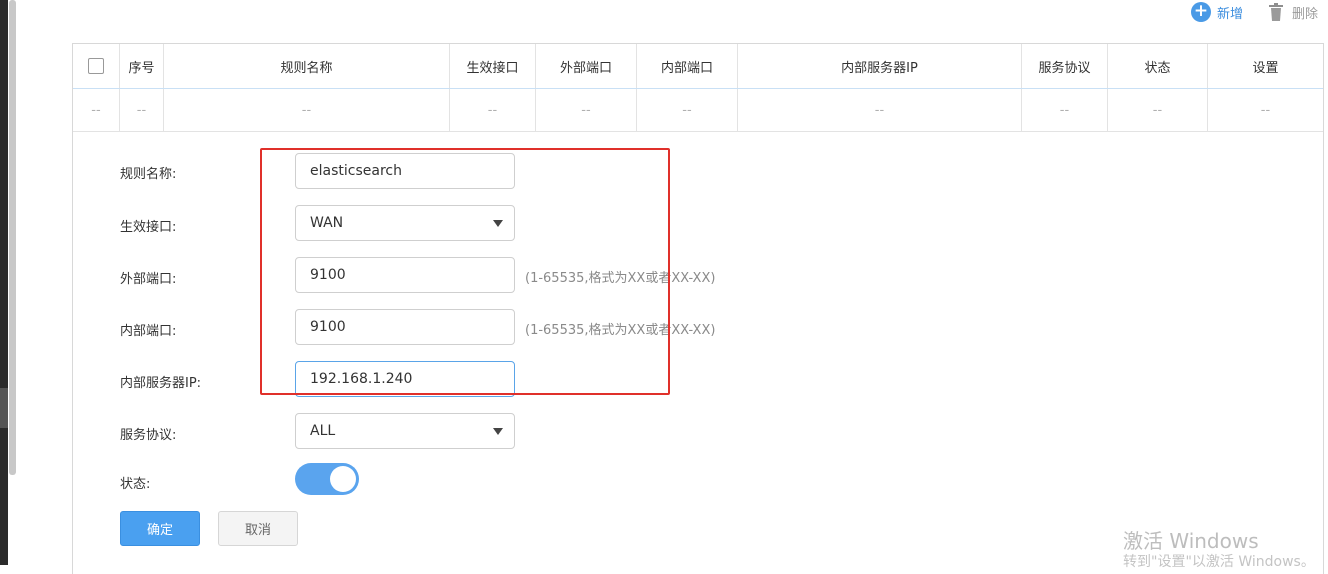  I want to click on protocol-select: ALL, so click(405, 431).